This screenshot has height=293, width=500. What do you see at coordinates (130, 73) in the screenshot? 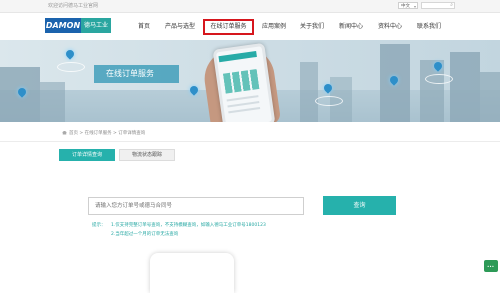
I see `banner-title: 在线订单服务` at bounding box center [130, 73].